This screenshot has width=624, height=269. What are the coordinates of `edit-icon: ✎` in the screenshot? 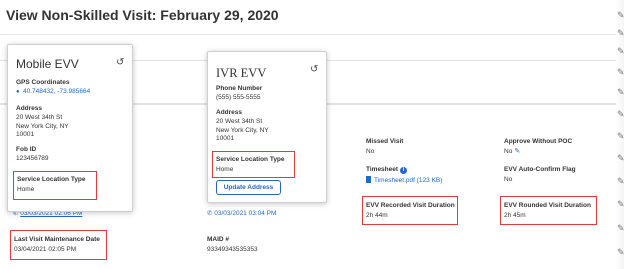 It's located at (517, 152).